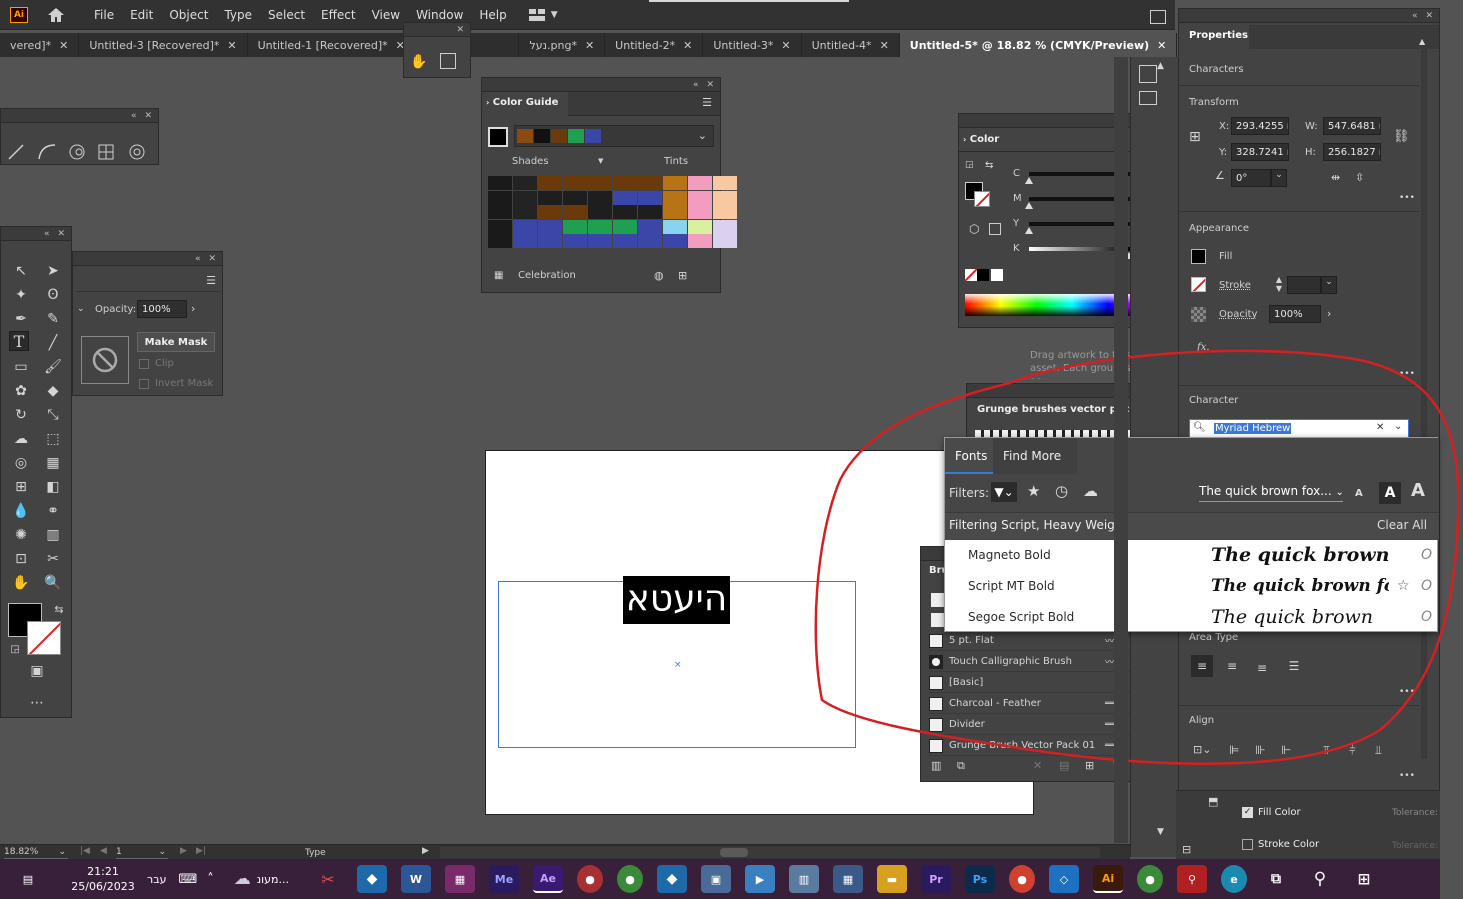 The width and height of the screenshot is (1463, 899). I want to click on gradient-tool-icon: ◧, so click(53, 487).